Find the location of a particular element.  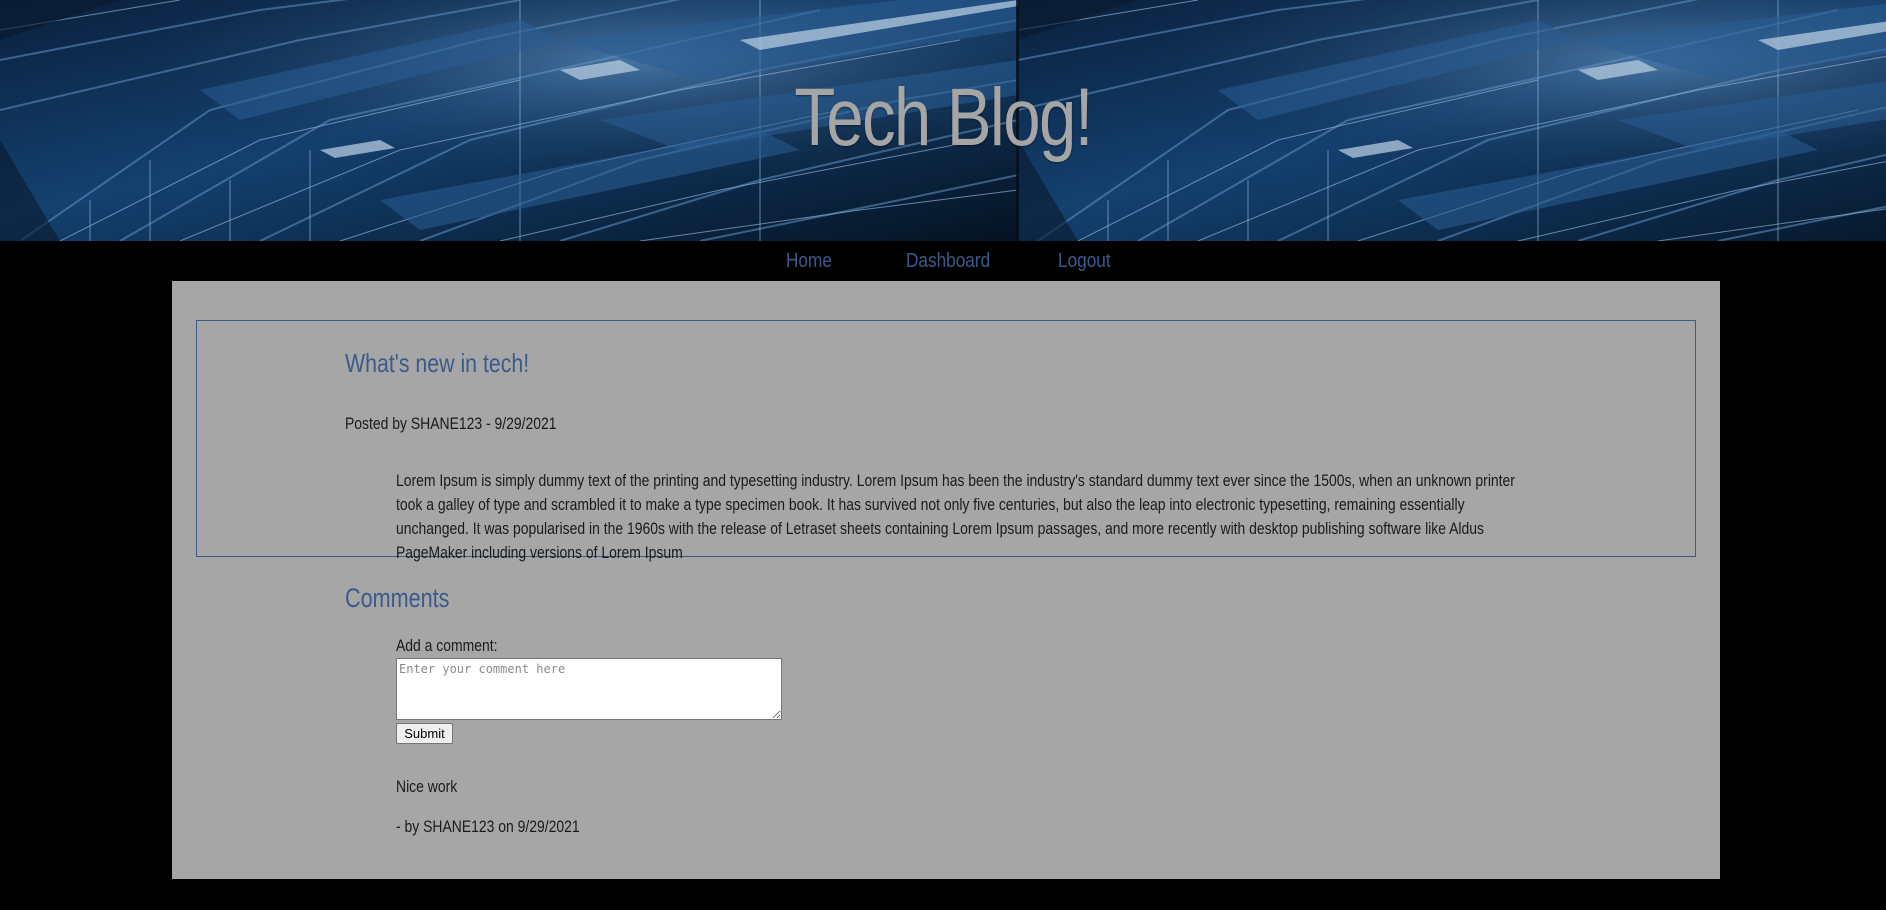

add-comment-label: Add a comment: is located at coordinates (447, 645).